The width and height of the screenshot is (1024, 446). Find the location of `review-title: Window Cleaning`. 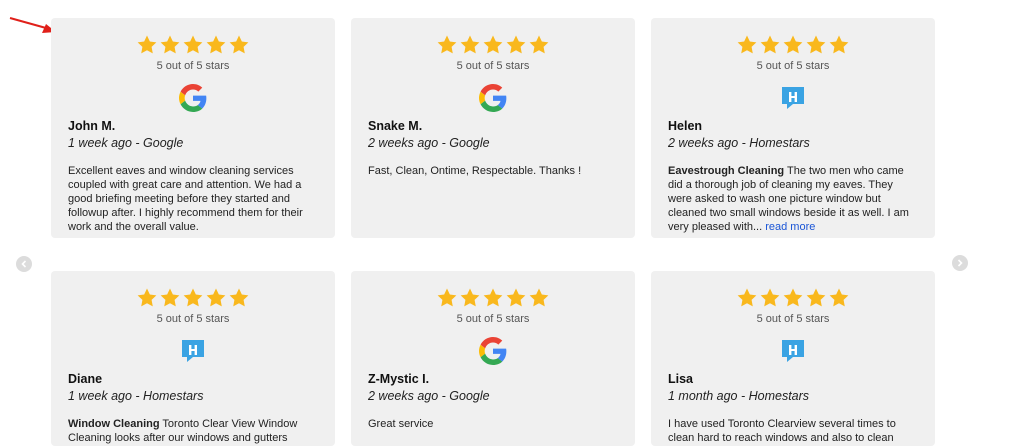

review-title: Window Cleaning is located at coordinates (114, 424).